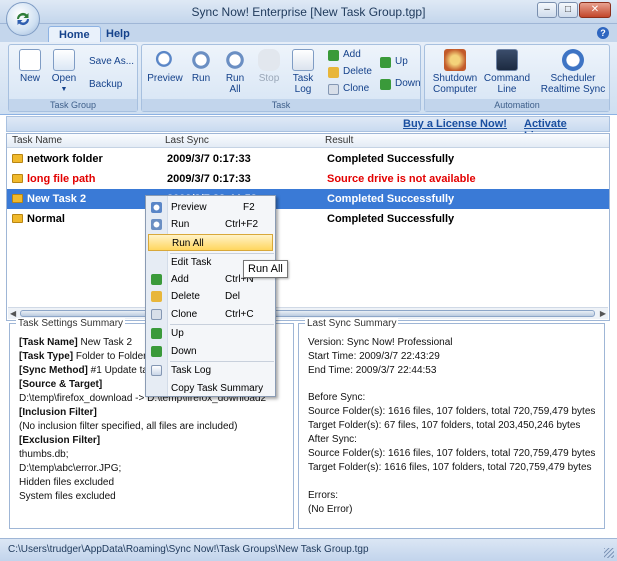 This screenshot has width=617, height=561. What do you see at coordinates (118, 34) in the screenshot?
I see `tab-help: Help` at bounding box center [118, 34].